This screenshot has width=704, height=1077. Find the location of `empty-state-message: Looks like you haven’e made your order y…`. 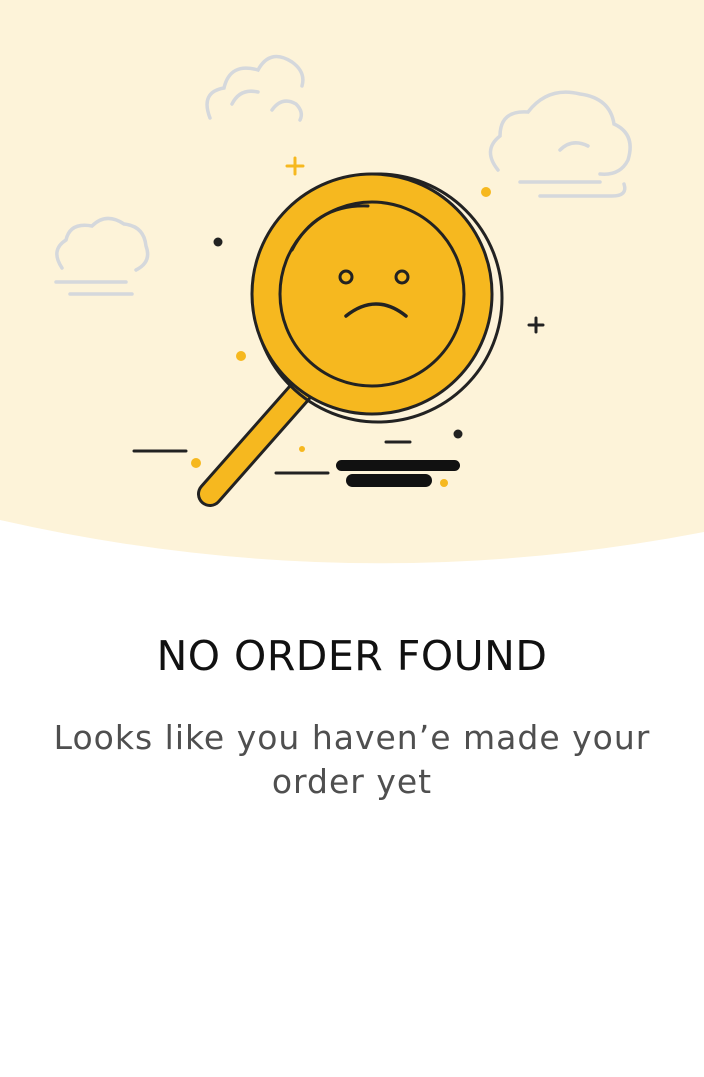

empty-state-message: Looks like you haven’e made your order y… is located at coordinates (352, 759).